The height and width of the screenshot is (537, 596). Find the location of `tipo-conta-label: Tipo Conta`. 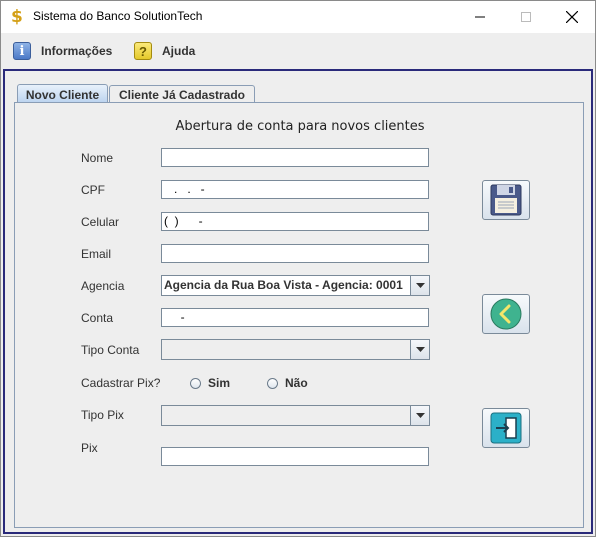

tipo-conta-label: Tipo Conta is located at coordinates (110, 350).